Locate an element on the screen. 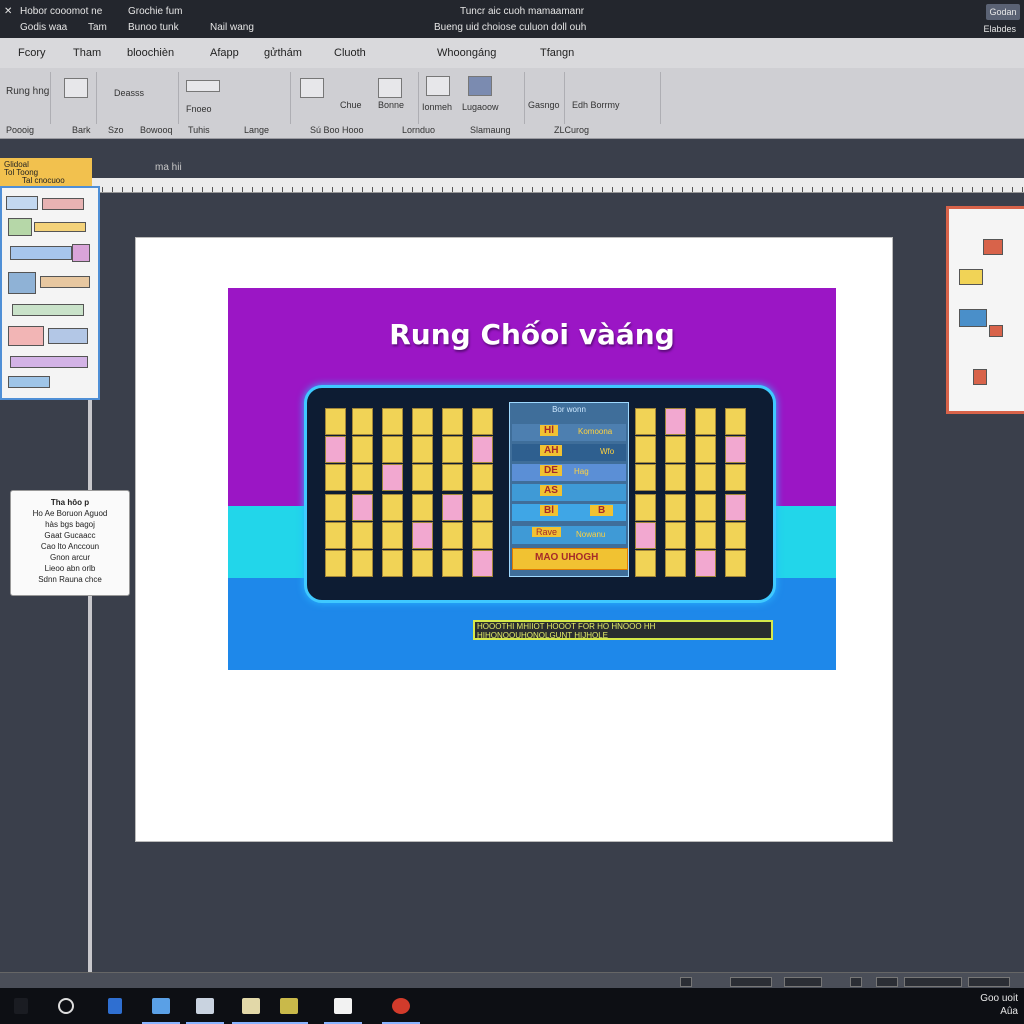 This screenshot has width=1024, height=1024. status-box-small is located at coordinates (887, 982).